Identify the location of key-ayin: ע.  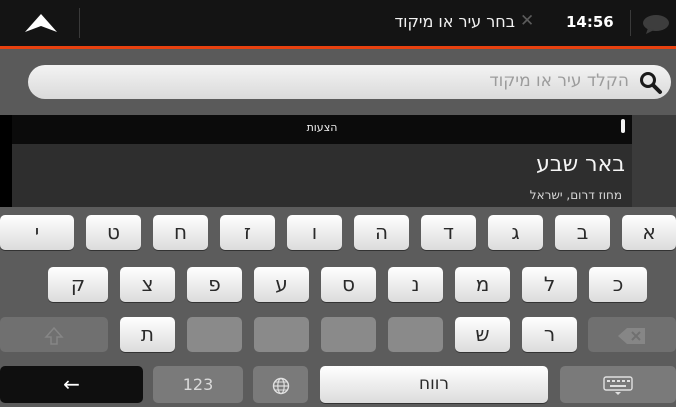
(281, 284).